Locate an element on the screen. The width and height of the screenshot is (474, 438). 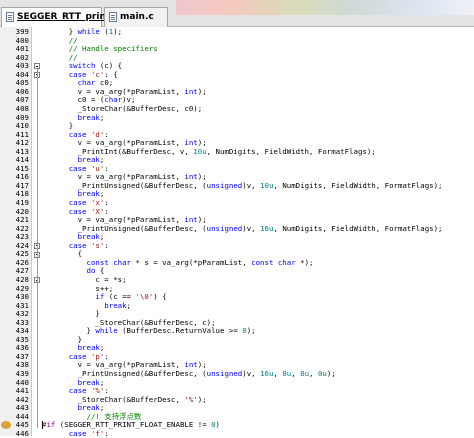
line-number: 446 is located at coordinates (22, 433).